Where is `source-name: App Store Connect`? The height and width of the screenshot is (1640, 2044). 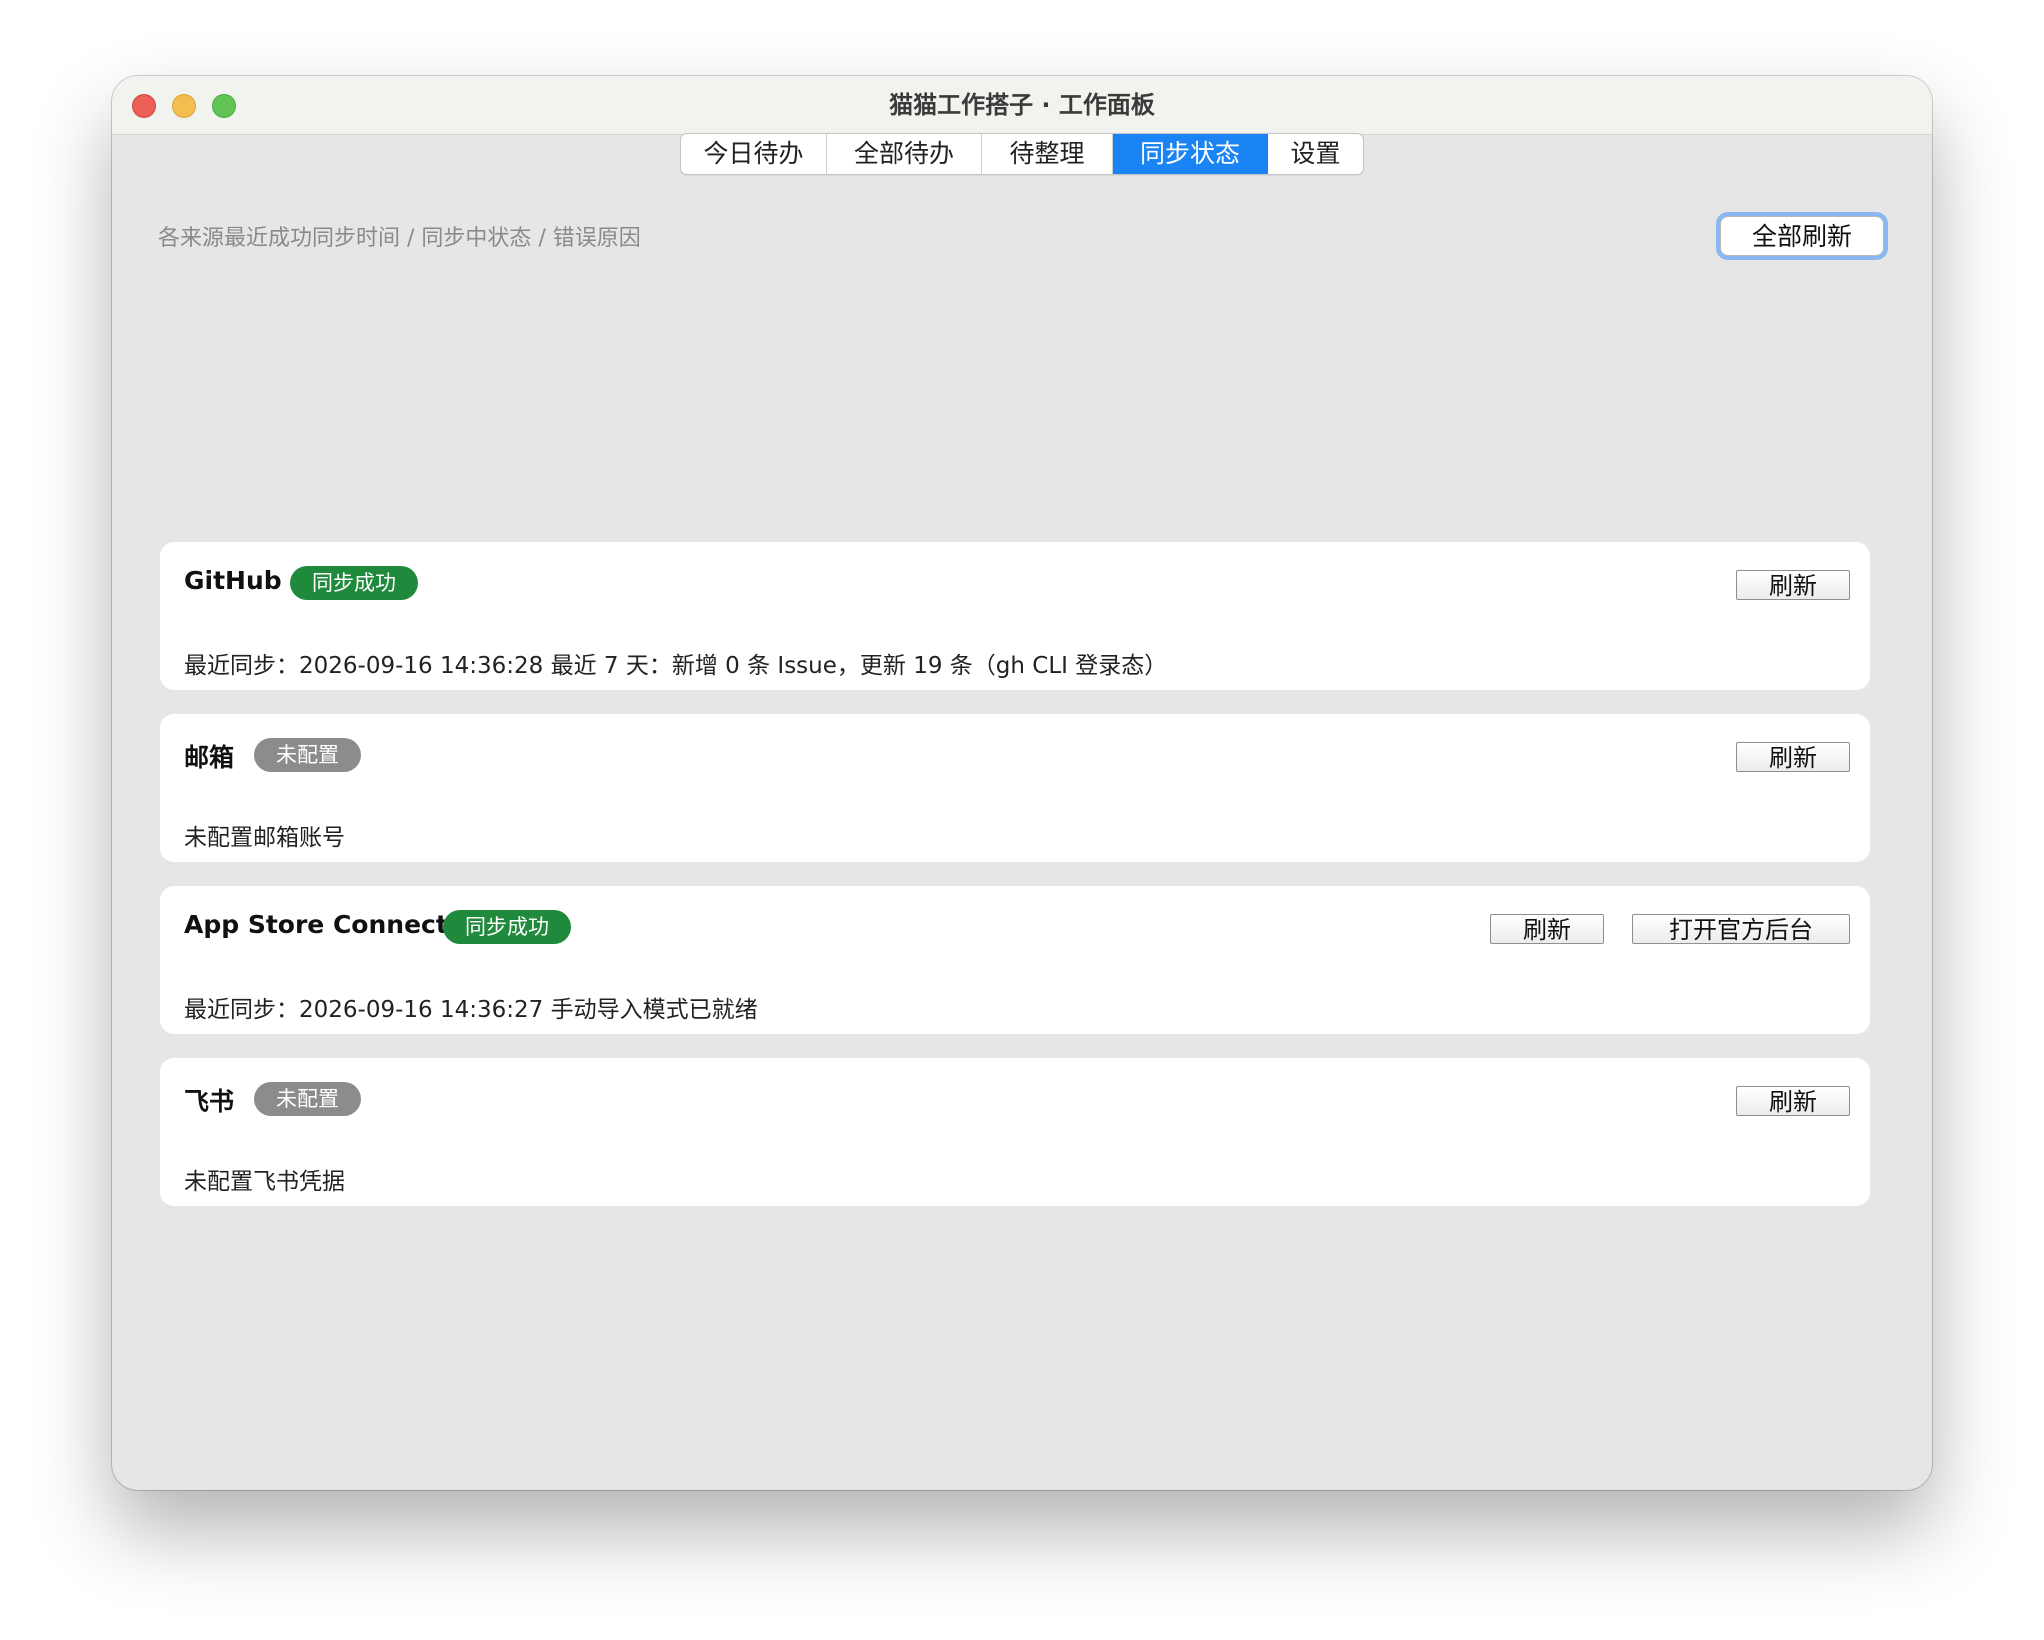 source-name: App Store Connect is located at coordinates (316, 924).